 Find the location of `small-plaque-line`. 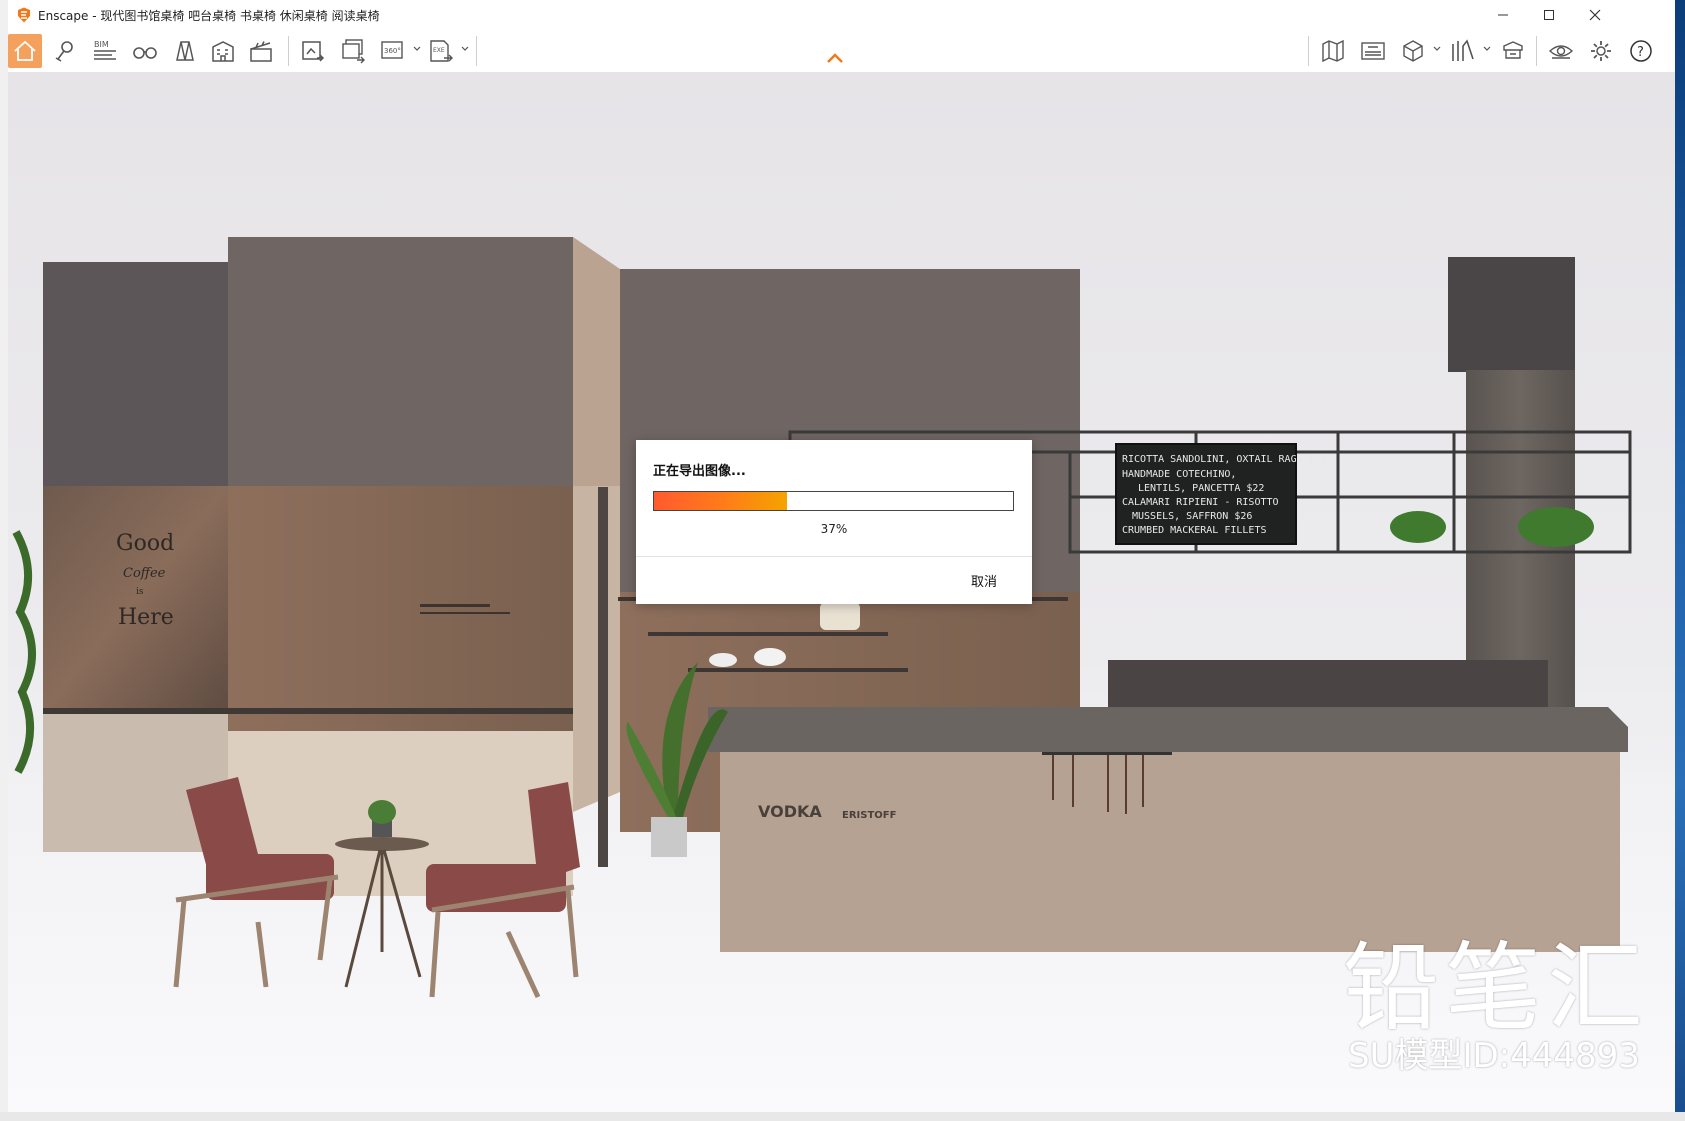

small-plaque-line is located at coordinates (465, 613).